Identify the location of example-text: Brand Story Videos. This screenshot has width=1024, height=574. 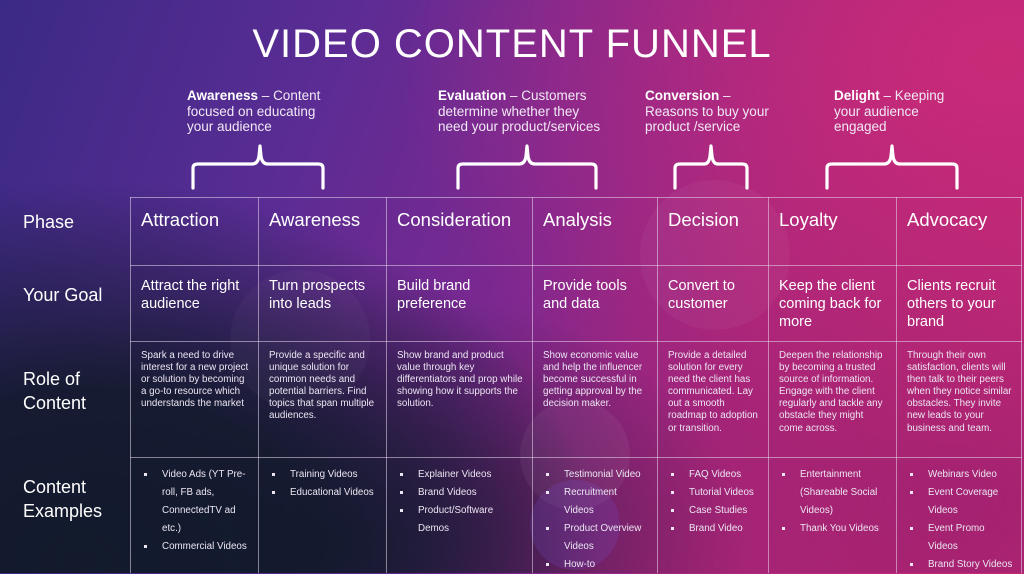
(970, 564).